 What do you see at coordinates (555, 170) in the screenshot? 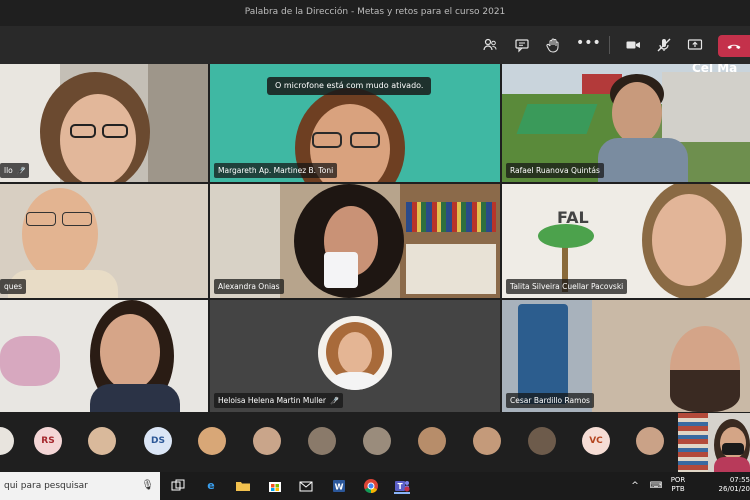
I see `participant-nameplate: Rafael Ruanova Quintás` at bounding box center [555, 170].